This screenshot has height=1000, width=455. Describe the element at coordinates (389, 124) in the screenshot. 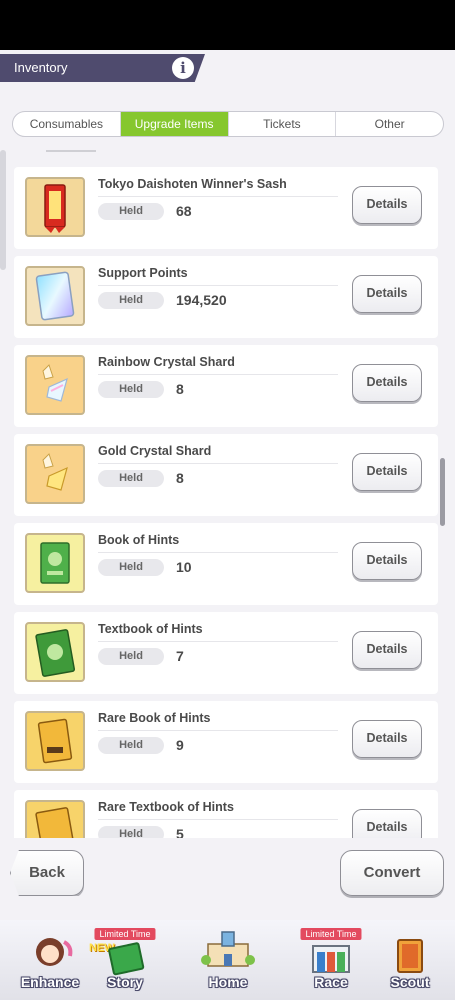

I see `tab-other: Other` at that location.